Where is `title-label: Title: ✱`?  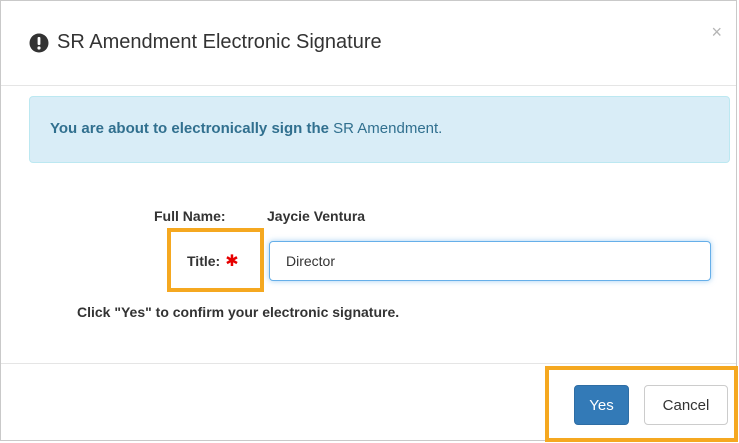 title-label: Title: ✱ is located at coordinates (213, 261).